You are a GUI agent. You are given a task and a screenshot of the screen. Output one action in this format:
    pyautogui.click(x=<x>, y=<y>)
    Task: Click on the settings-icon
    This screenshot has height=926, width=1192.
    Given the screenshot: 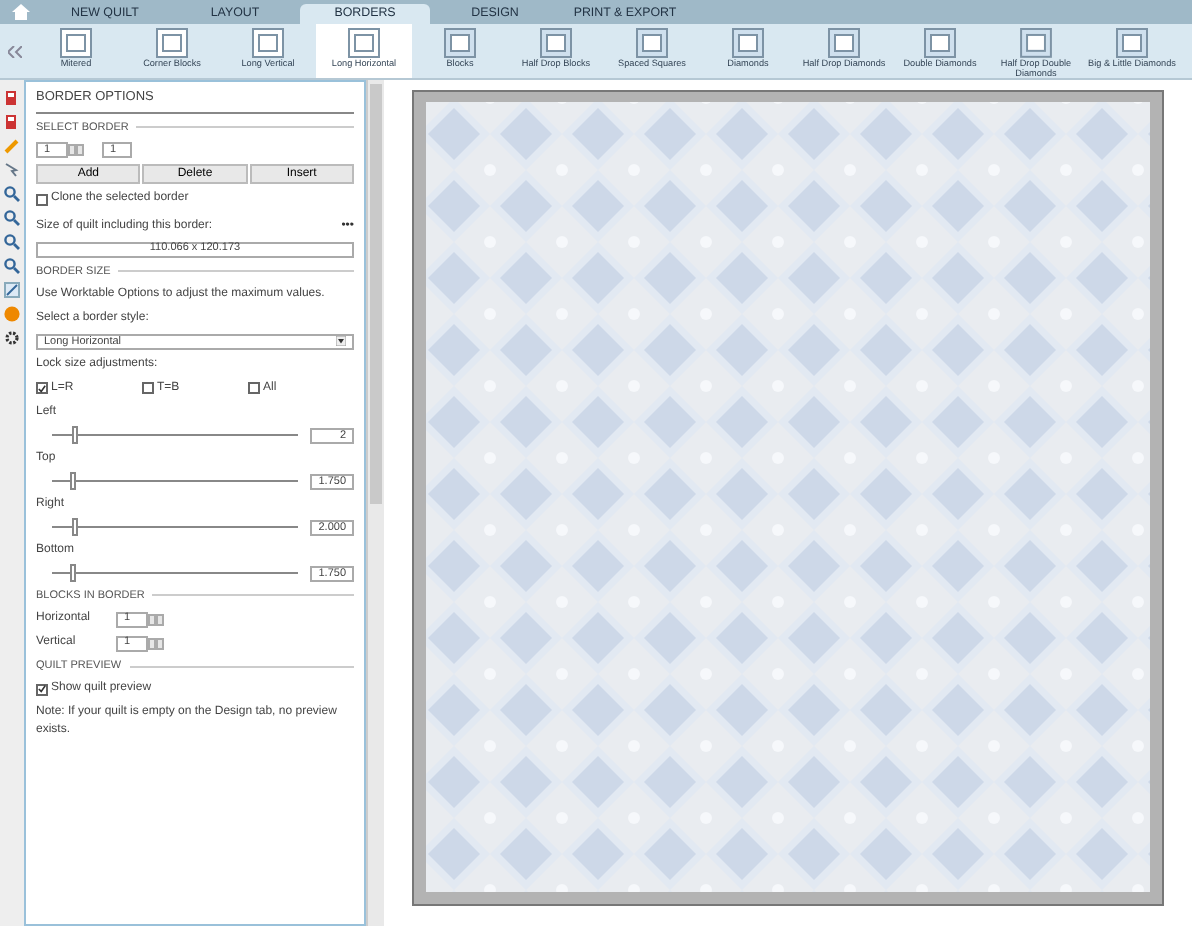 What is the action you would take?
    pyautogui.click(x=12, y=338)
    